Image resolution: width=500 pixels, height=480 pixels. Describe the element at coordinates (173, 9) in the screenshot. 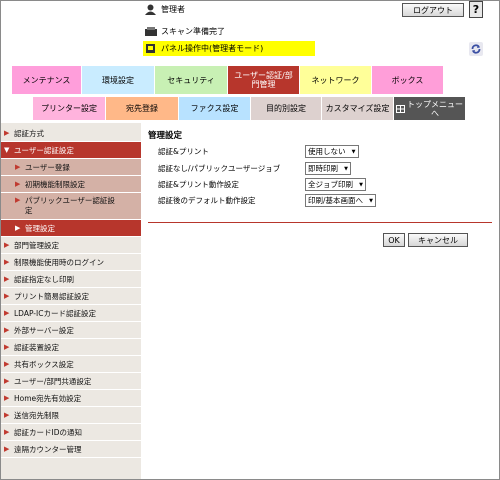

I see `user-name: 管理者` at that location.